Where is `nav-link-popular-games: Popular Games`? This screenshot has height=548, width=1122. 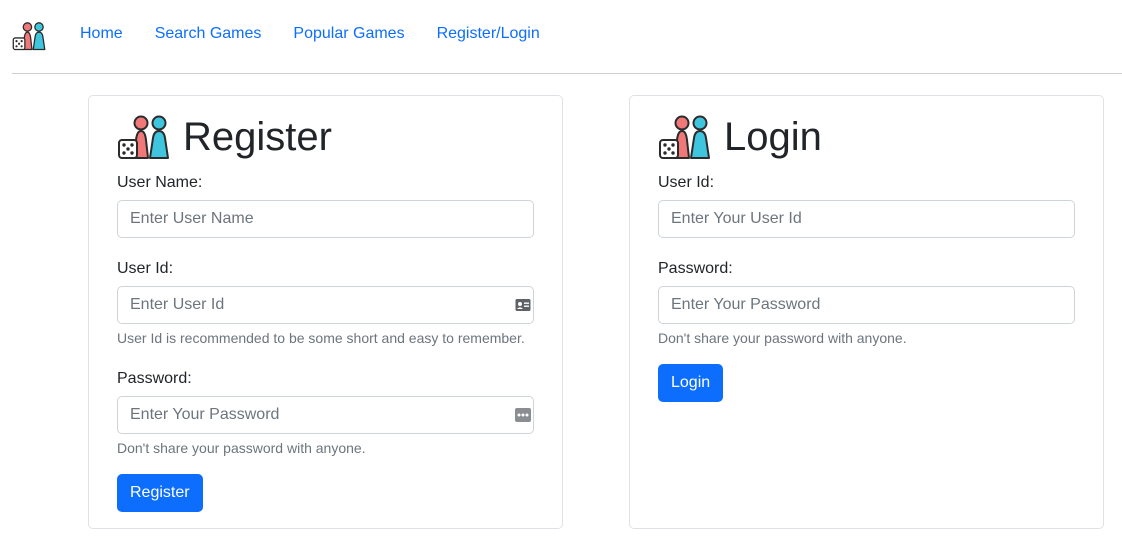
nav-link-popular-games: Popular Games is located at coordinates (348, 34).